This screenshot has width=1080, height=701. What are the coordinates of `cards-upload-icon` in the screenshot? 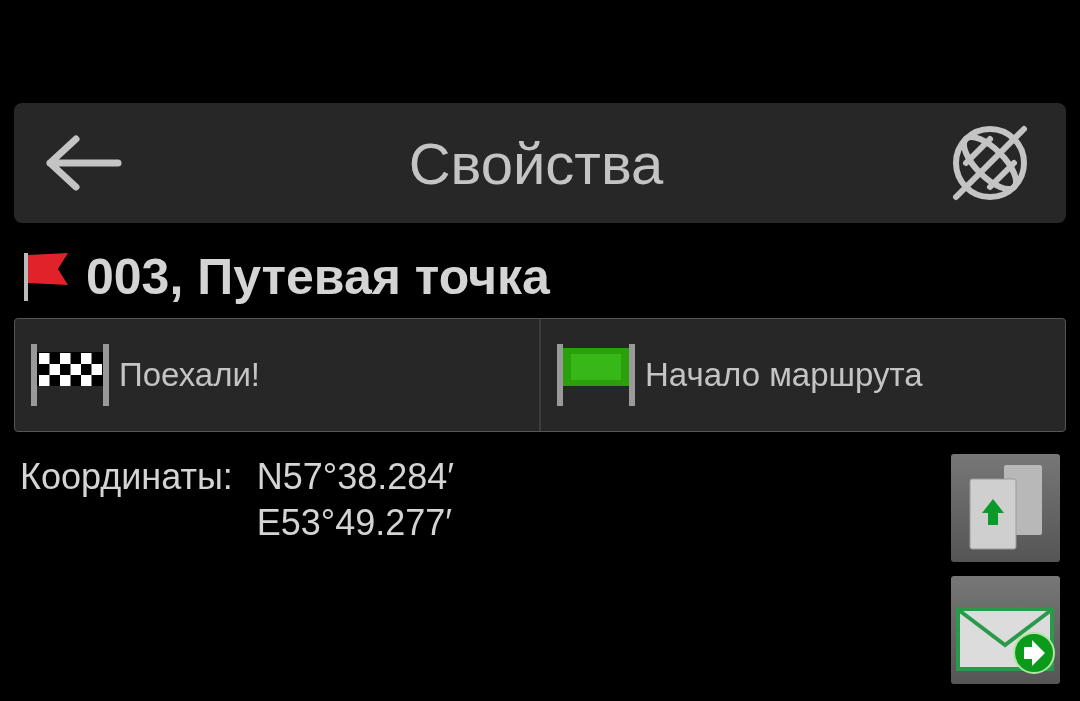 It's located at (1005, 508).